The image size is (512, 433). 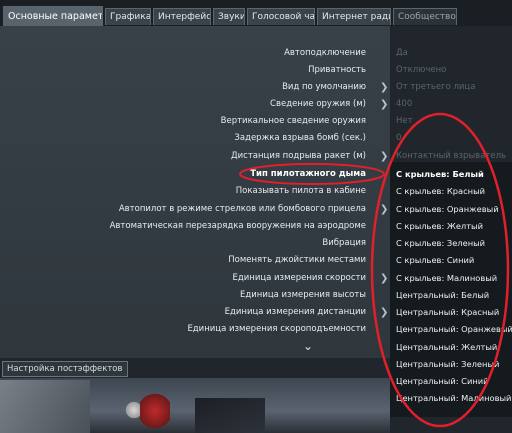 What do you see at coordinates (354, 16) in the screenshot?
I see `tab-internet-radio: Интернет радио` at bounding box center [354, 16].